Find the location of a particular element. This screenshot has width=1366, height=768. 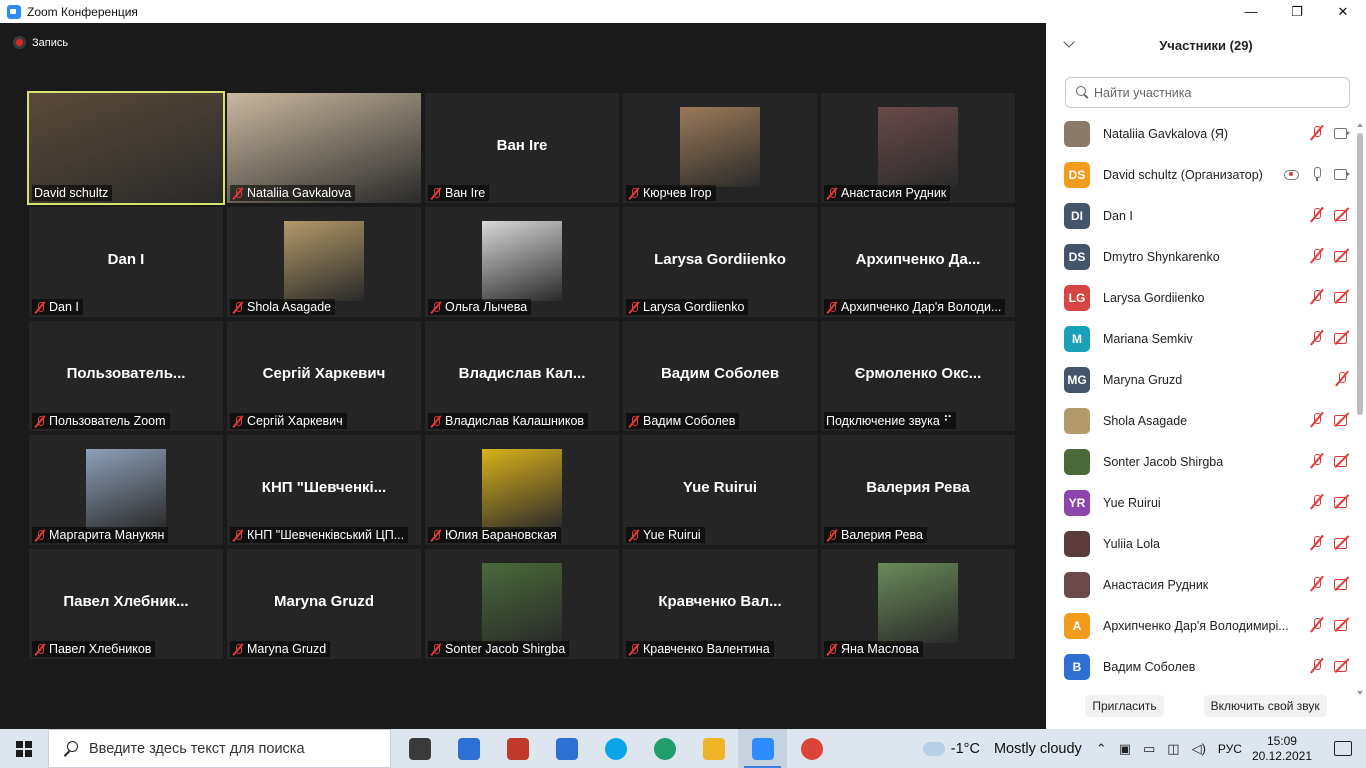

video-tile: Яна Маслова is located at coordinates (918, 604).